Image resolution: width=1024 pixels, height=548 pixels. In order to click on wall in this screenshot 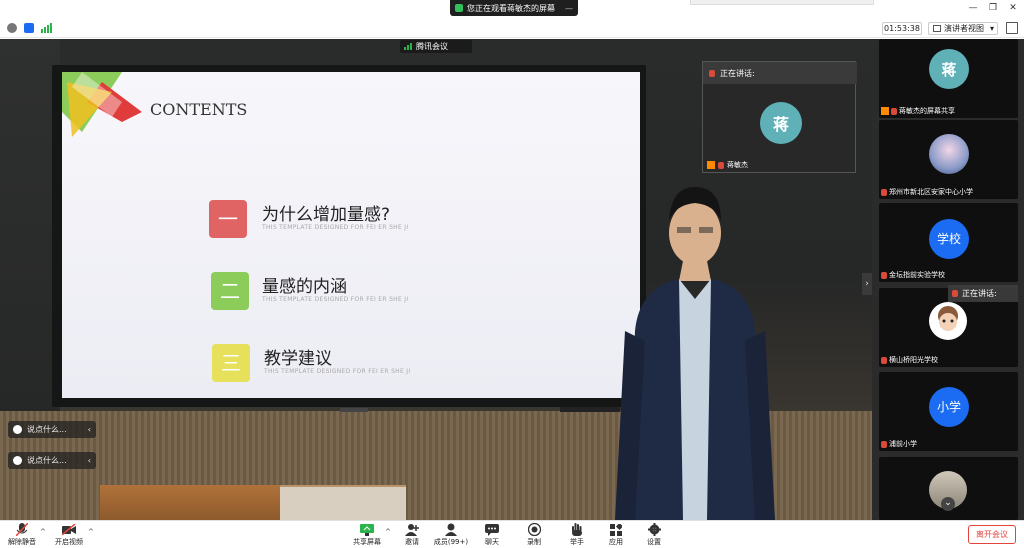, I will do `click(30, 229)`.